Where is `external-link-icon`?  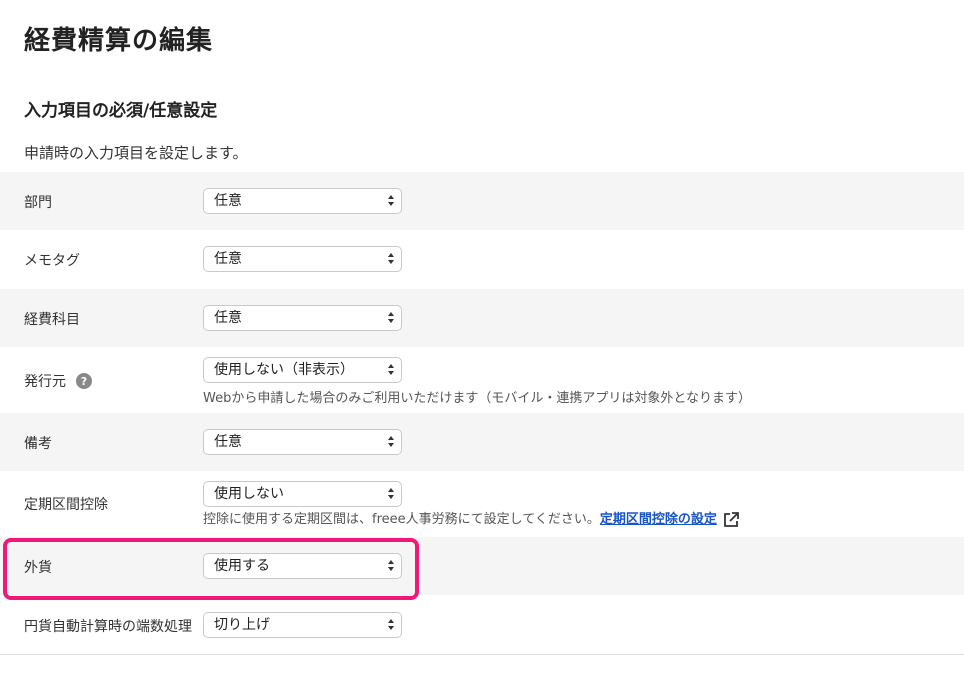
external-link-icon is located at coordinates (731, 519).